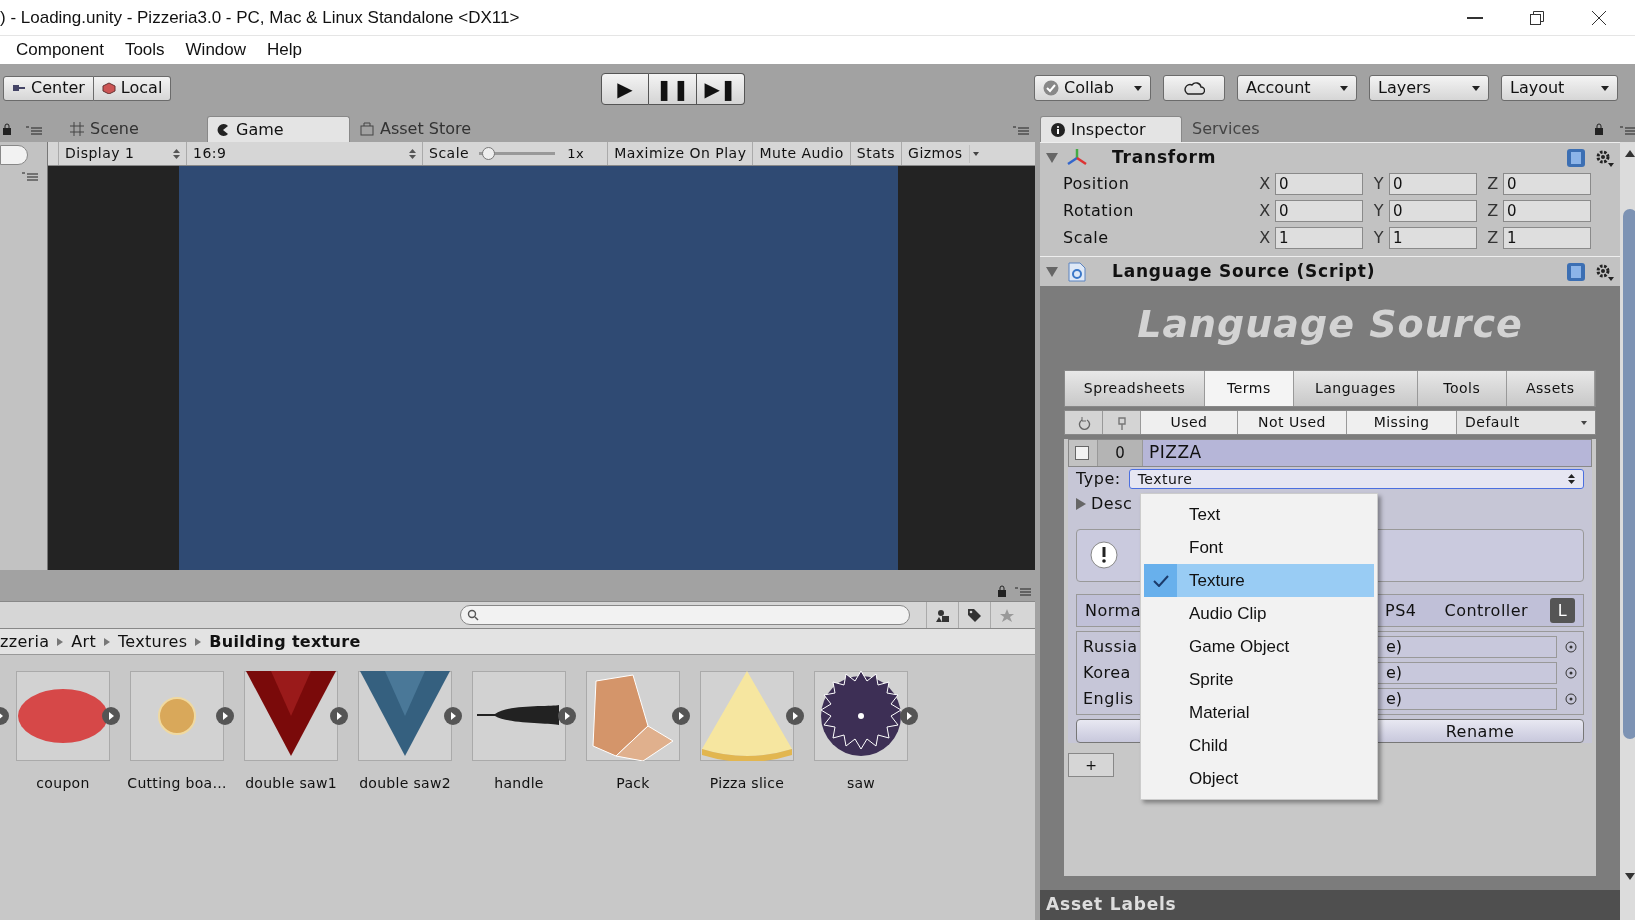  I want to click on component-title: Transform, so click(1164, 157).